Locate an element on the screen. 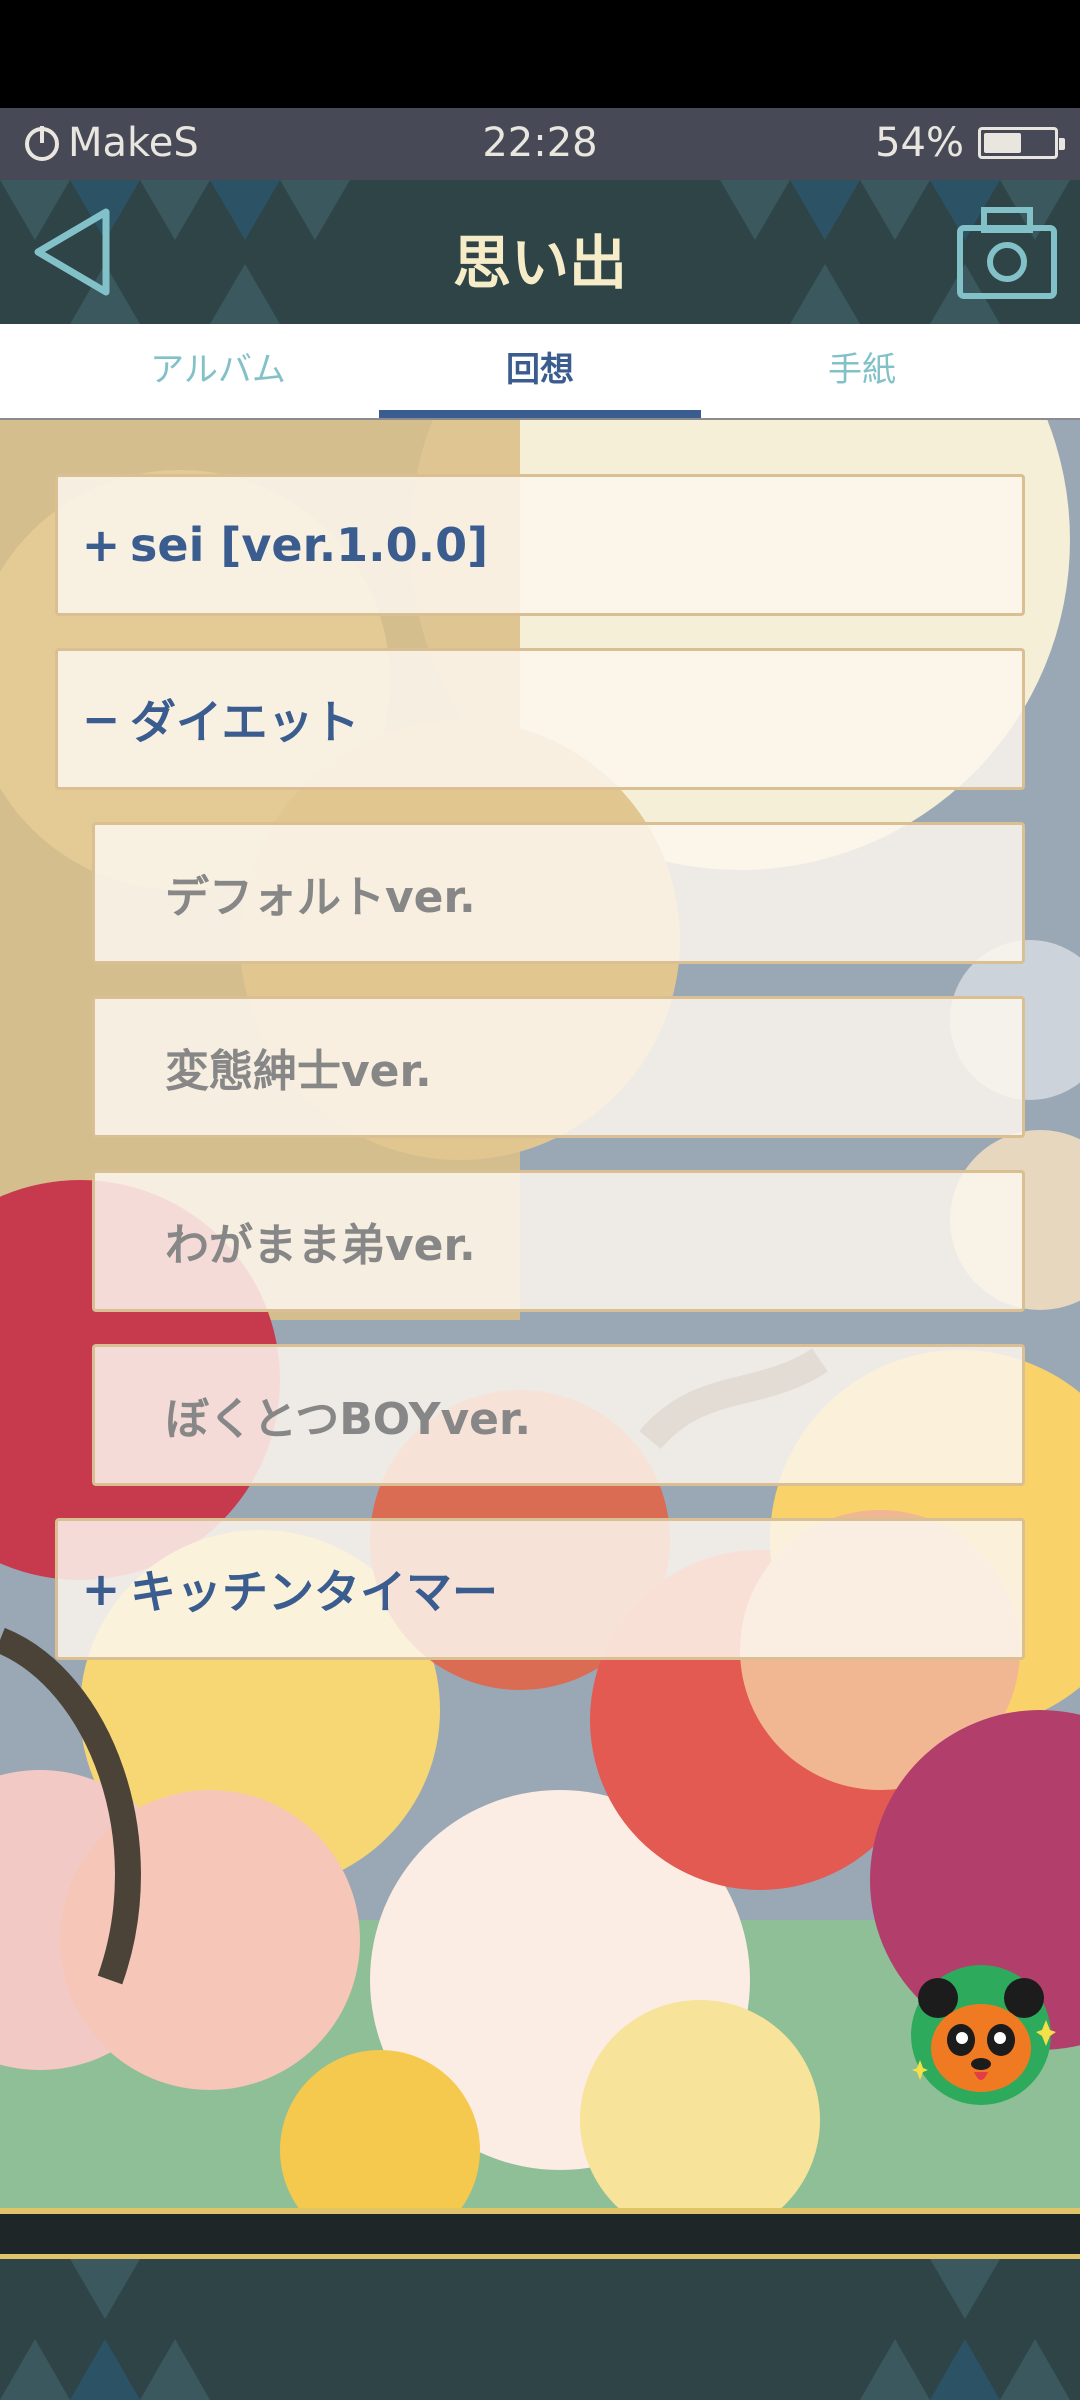 The width and height of the screenshot is (1080, 2400). group-kitchen-timer: + キッチンタイマー is located at coordinates (540, 1589).